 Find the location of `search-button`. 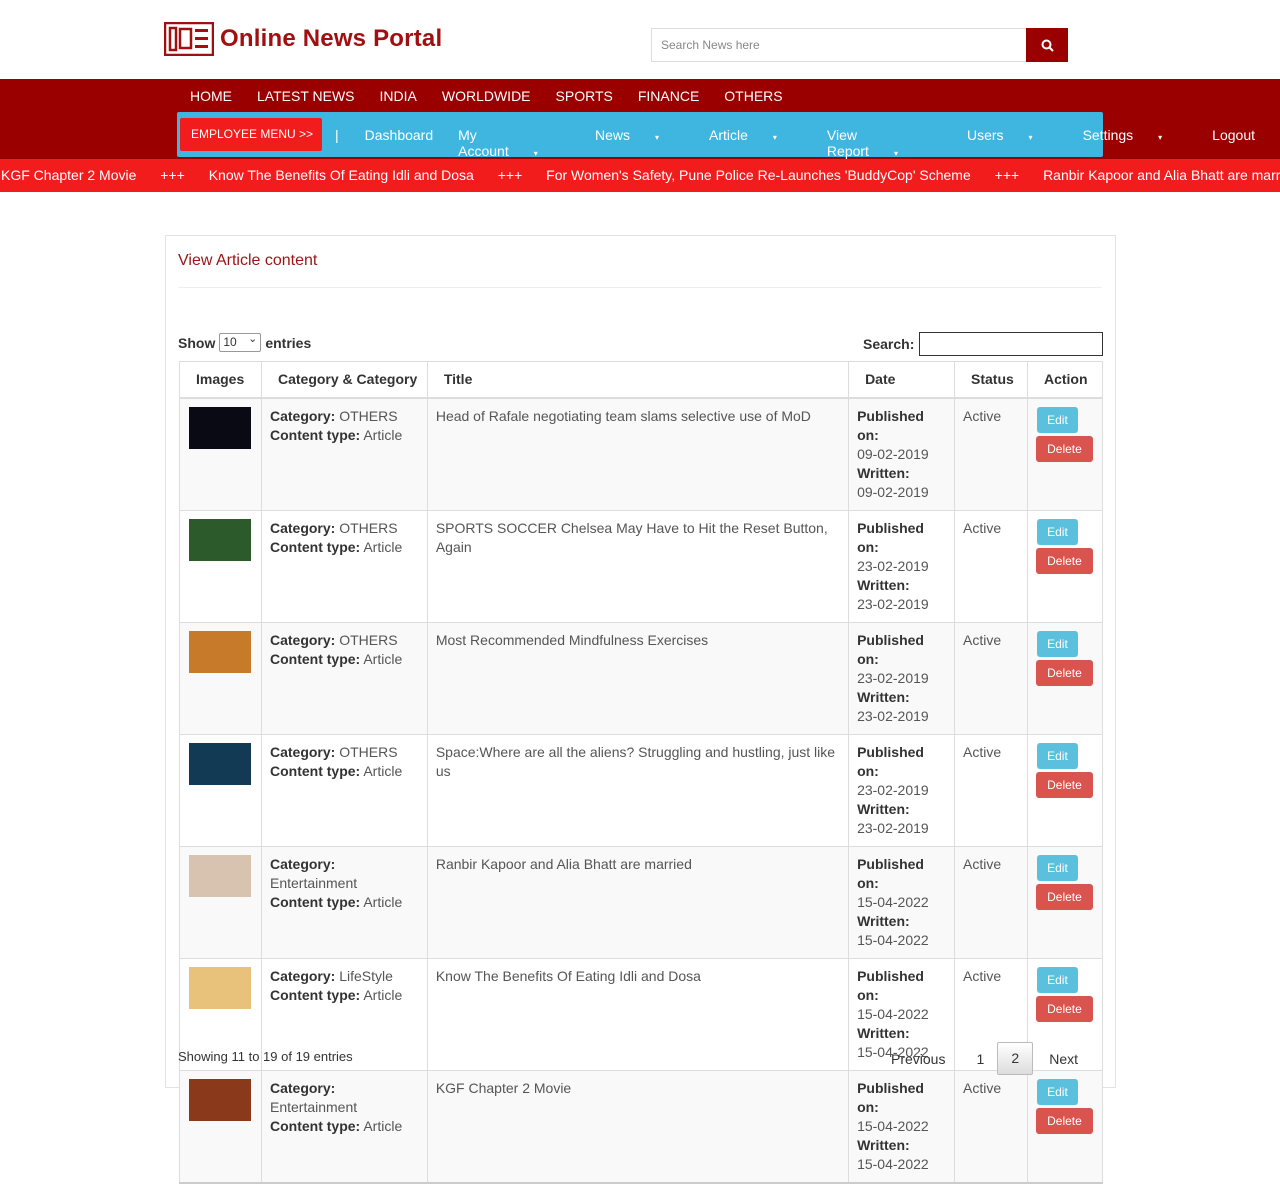

search-button is located at coordinates (1047, 45).